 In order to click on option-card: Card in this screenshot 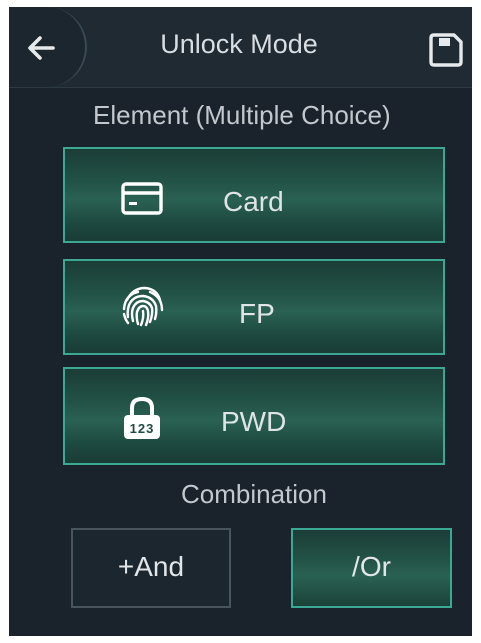, I will do `click(254, 195)`.